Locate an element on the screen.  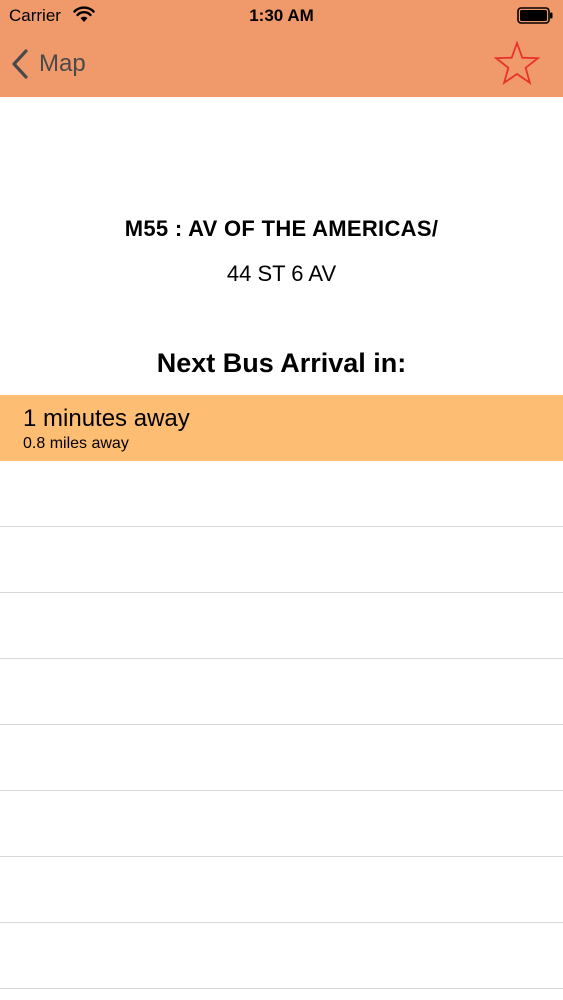
back-button-label: Map is located at coordinates (62, 63).